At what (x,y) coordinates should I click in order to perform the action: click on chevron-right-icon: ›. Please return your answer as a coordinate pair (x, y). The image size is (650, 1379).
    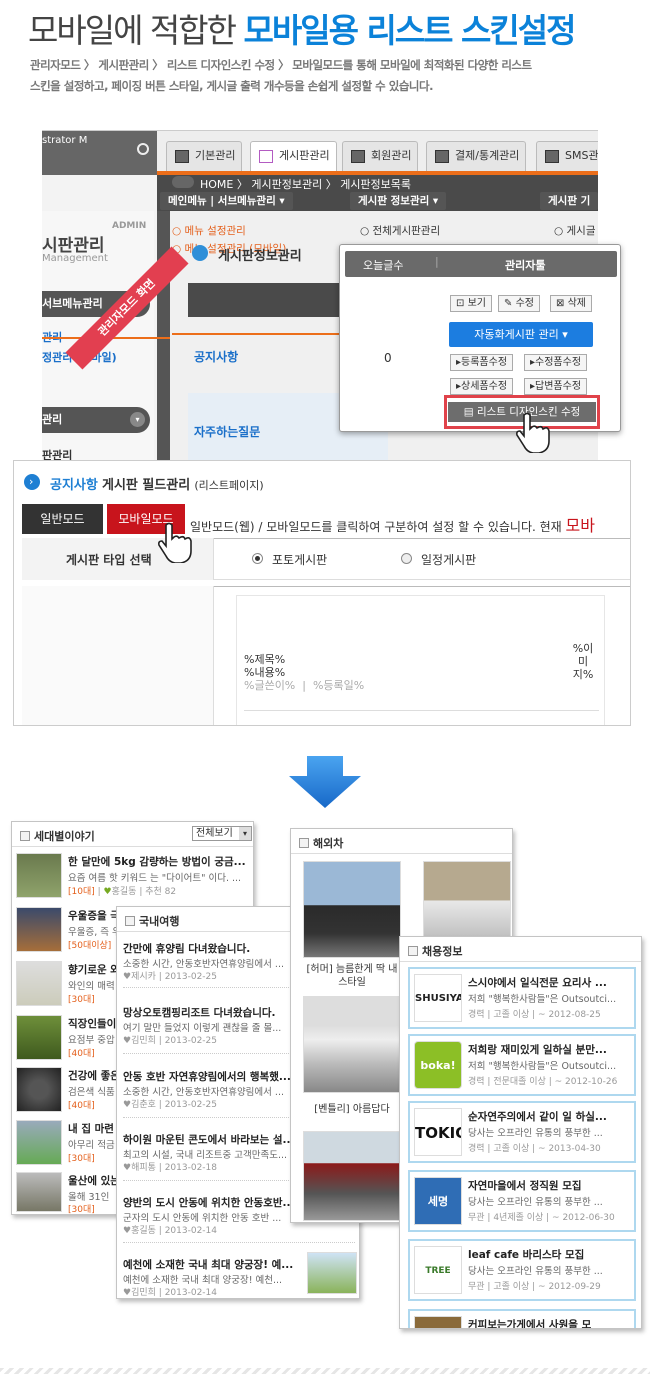
    Looking at the image, I should click on (32, 482).